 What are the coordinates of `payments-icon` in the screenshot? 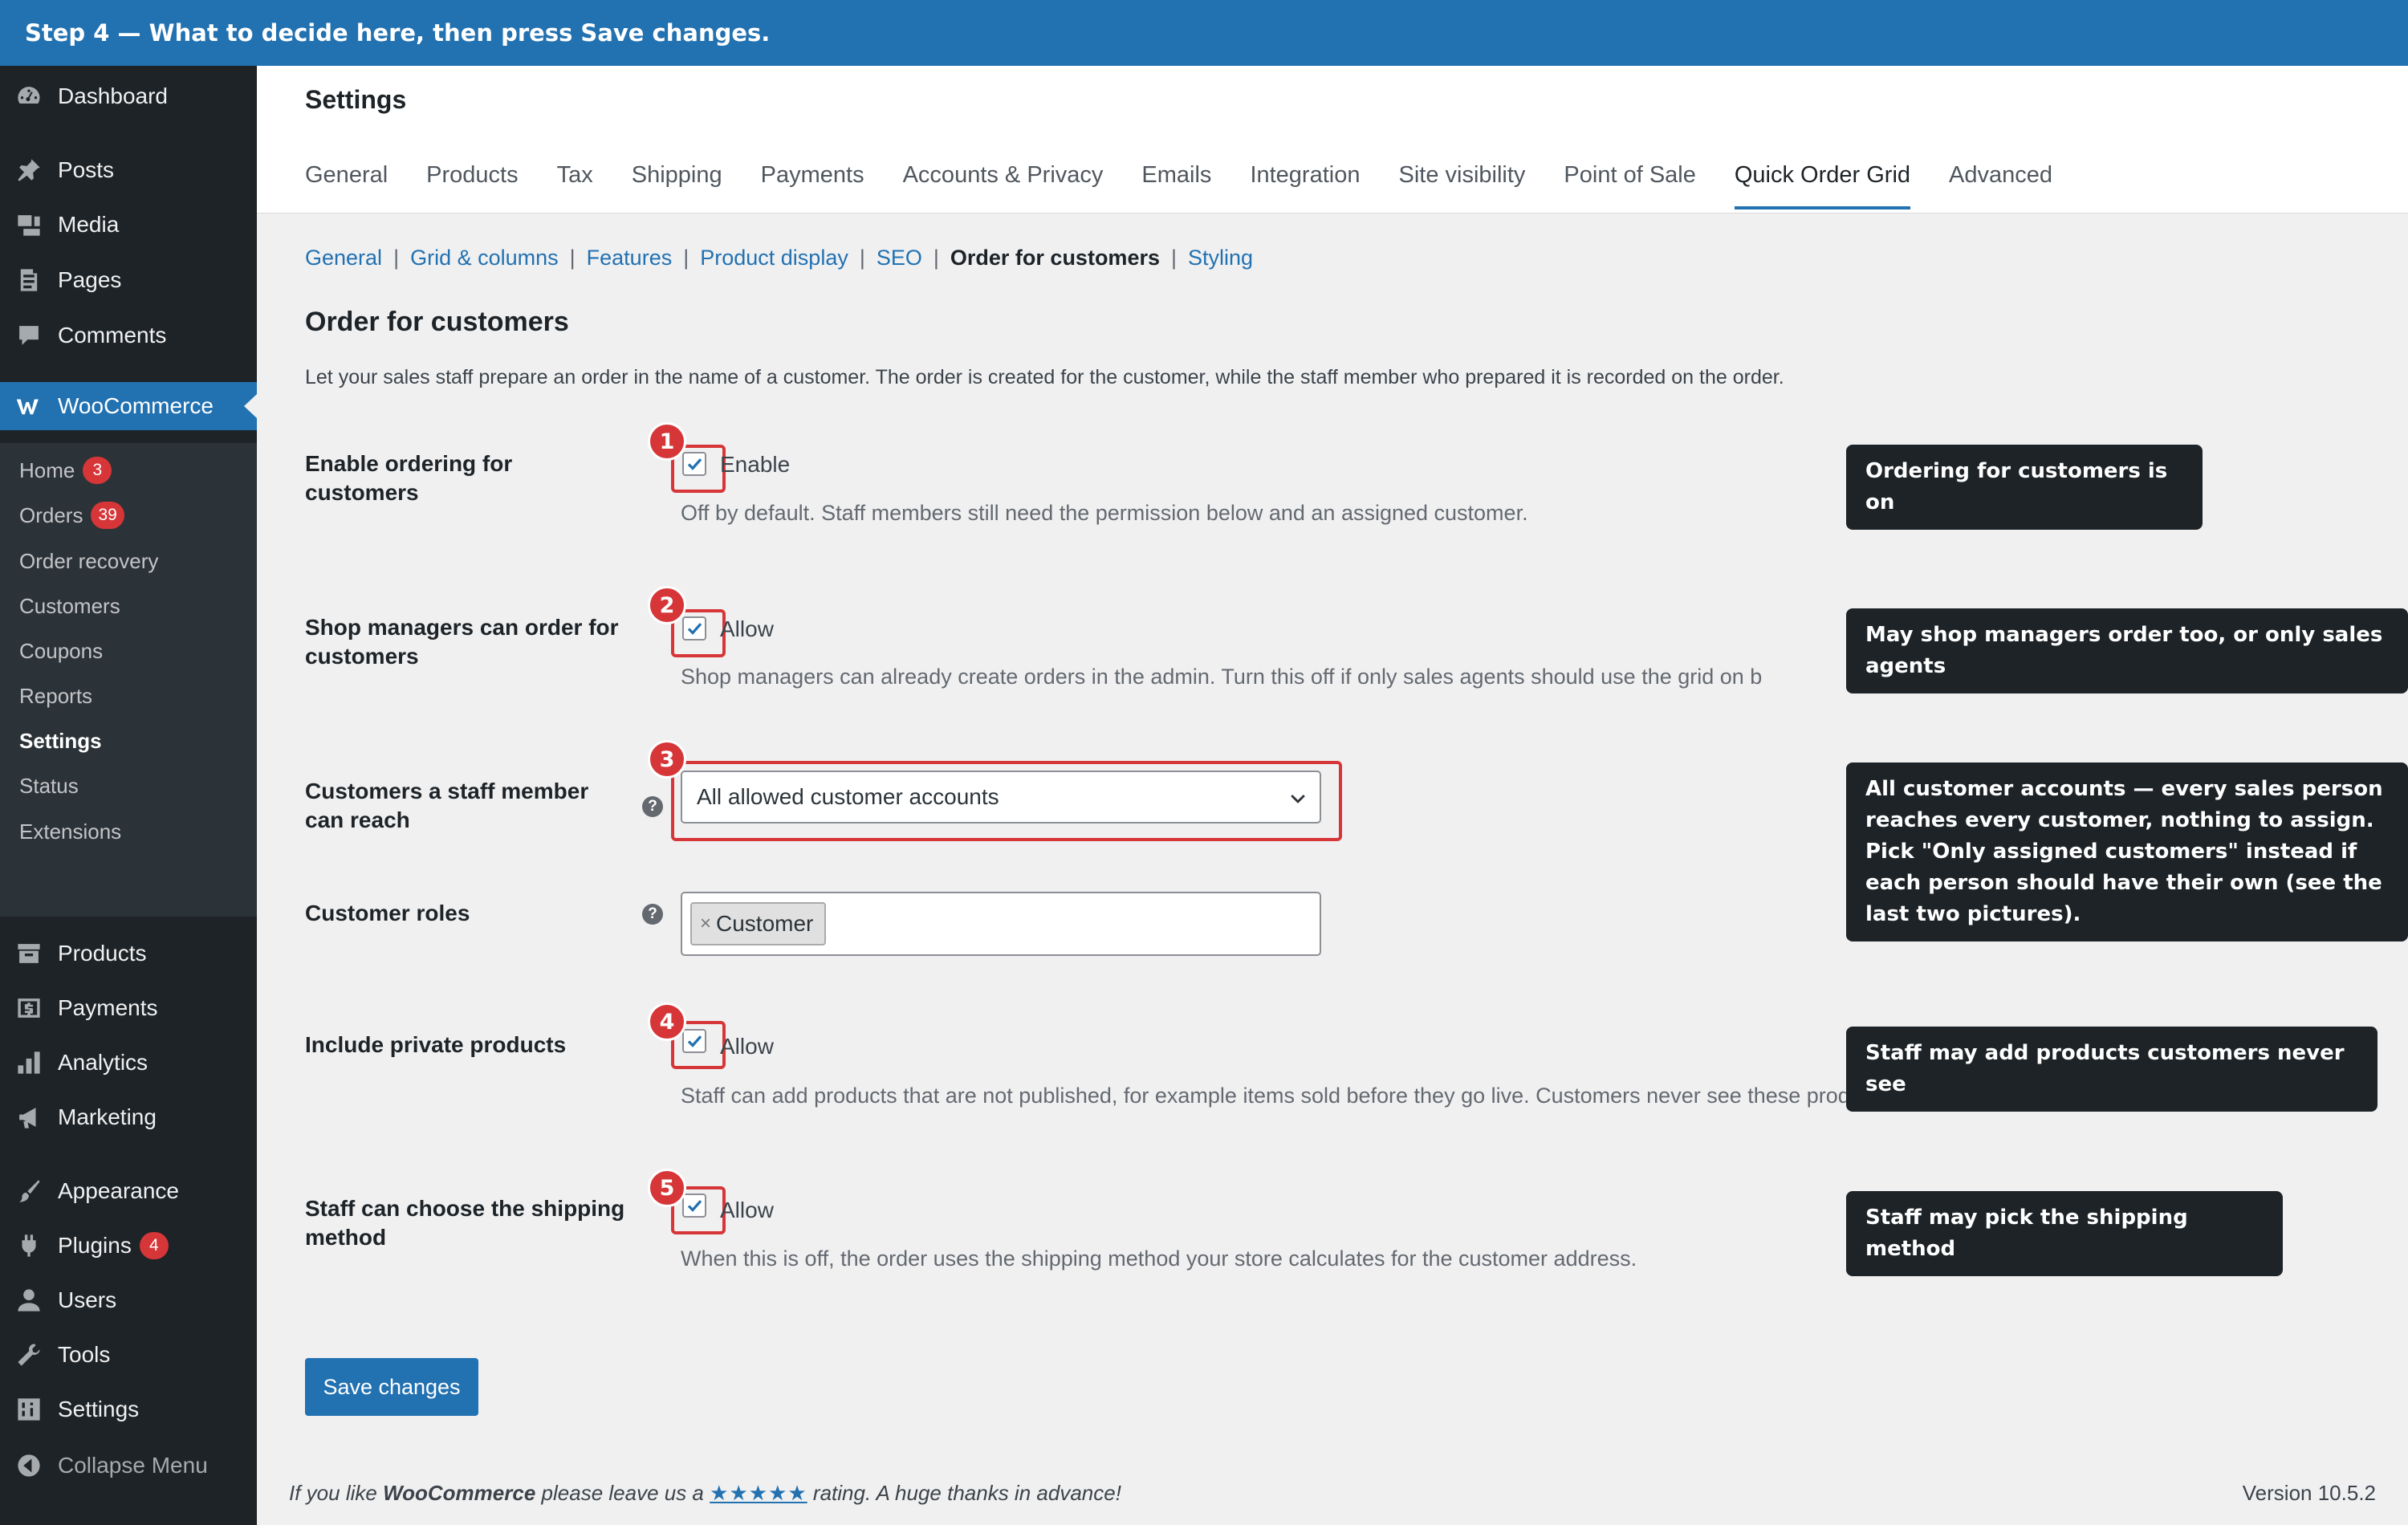 It's located at (28, 1009).